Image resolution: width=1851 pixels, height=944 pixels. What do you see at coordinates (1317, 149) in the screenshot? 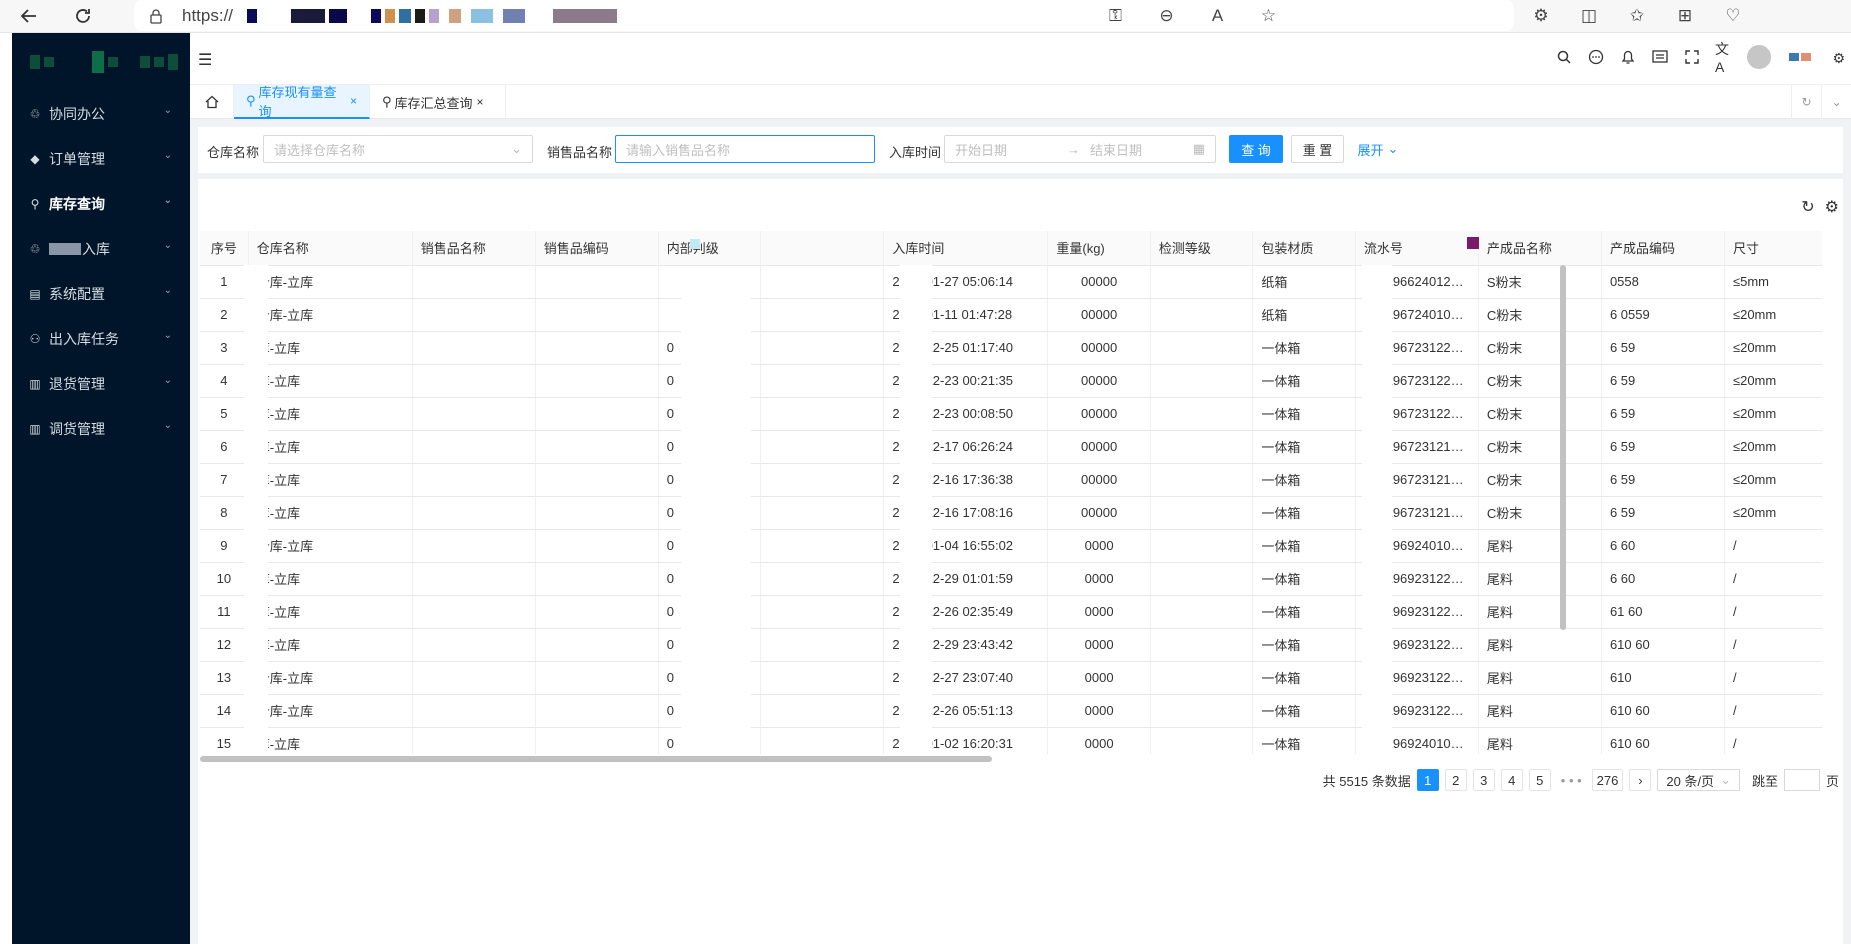
I see `reset-button: 重 置` at bounding box center [1317, 149].